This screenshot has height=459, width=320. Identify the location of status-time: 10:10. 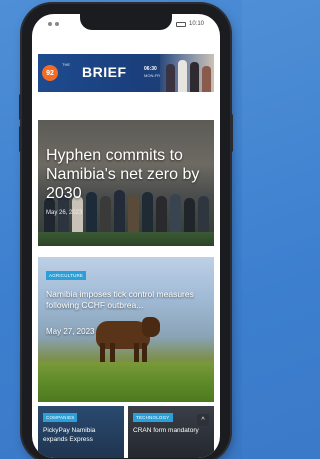
(196, 24).